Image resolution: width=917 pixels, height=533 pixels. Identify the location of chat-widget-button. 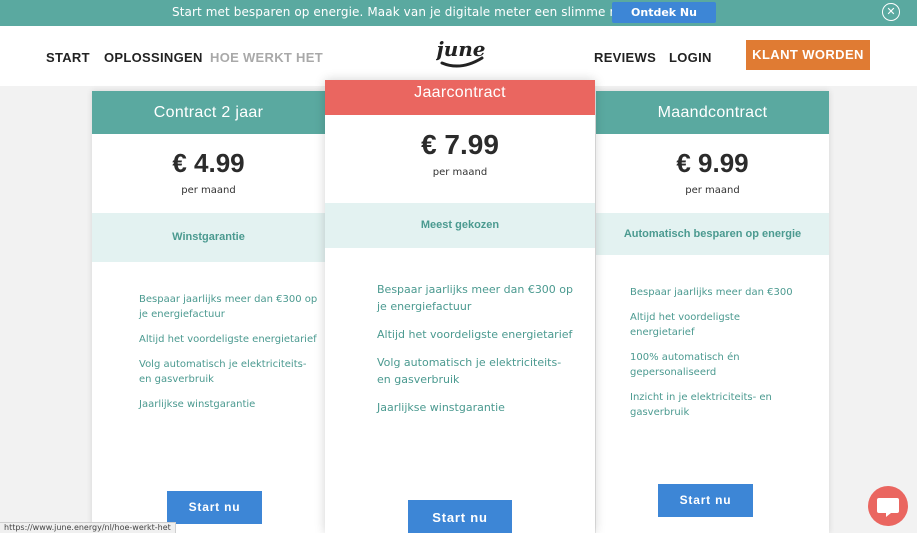
(888, 506).